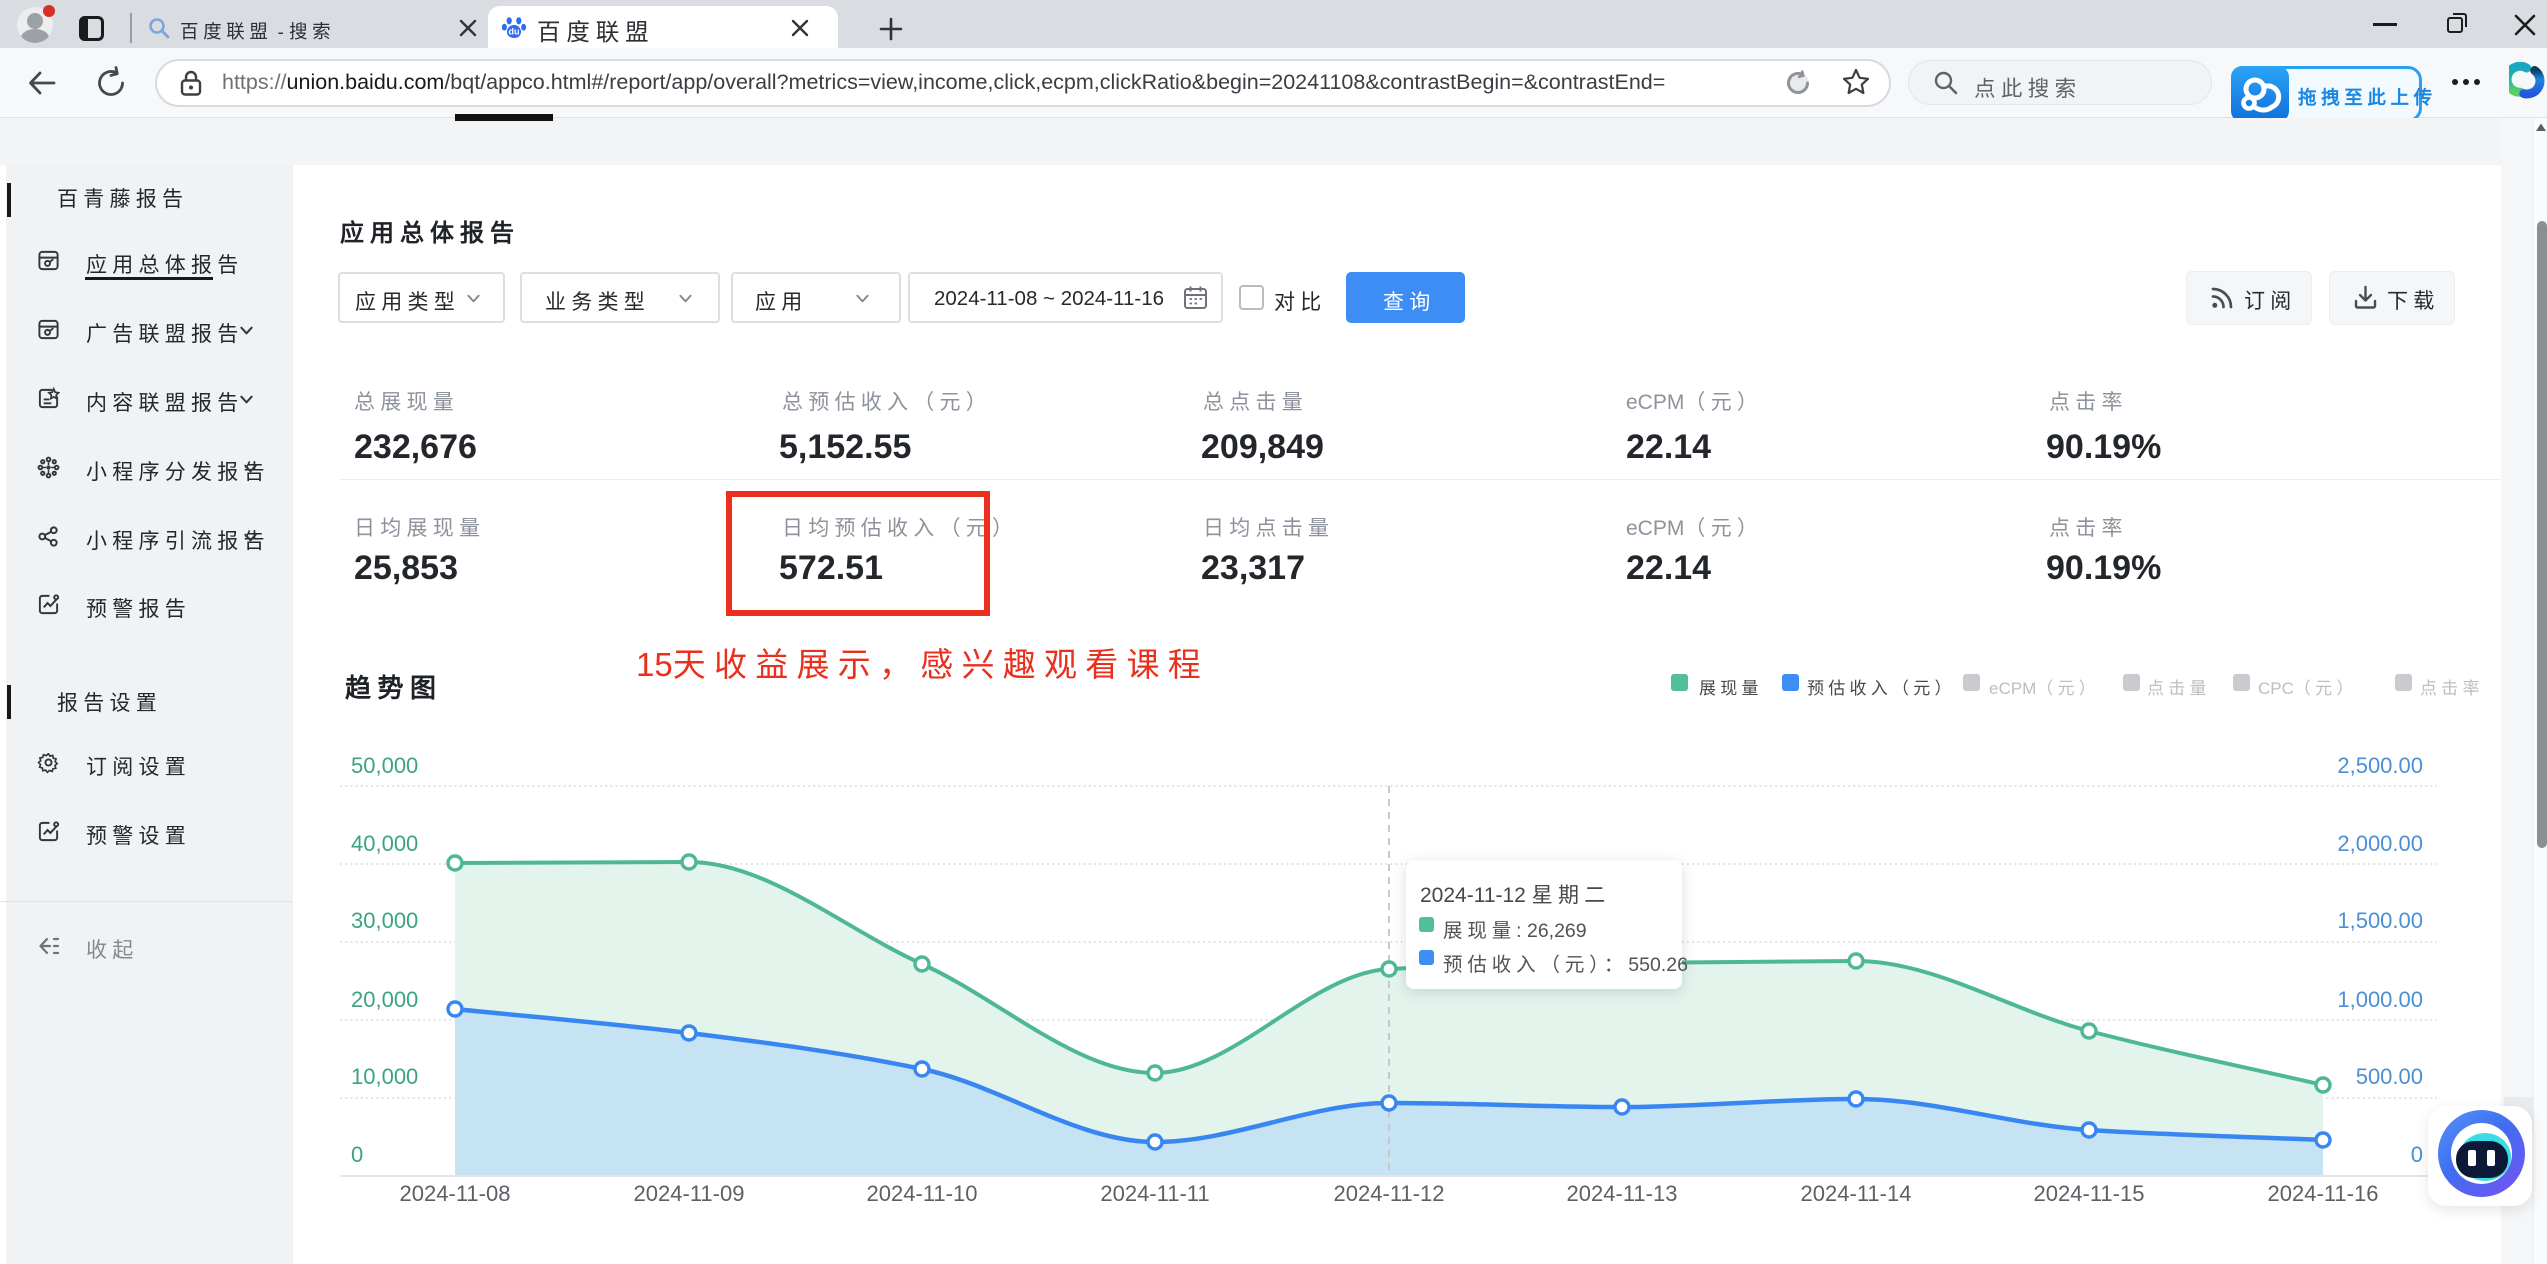 The width and height of the screenshot is (2547, 1264). What do you see at coordinates (689, 1193) in the screenshot?
I see `svg-text: 2024-11-09` at bounding box center [689, 1193].